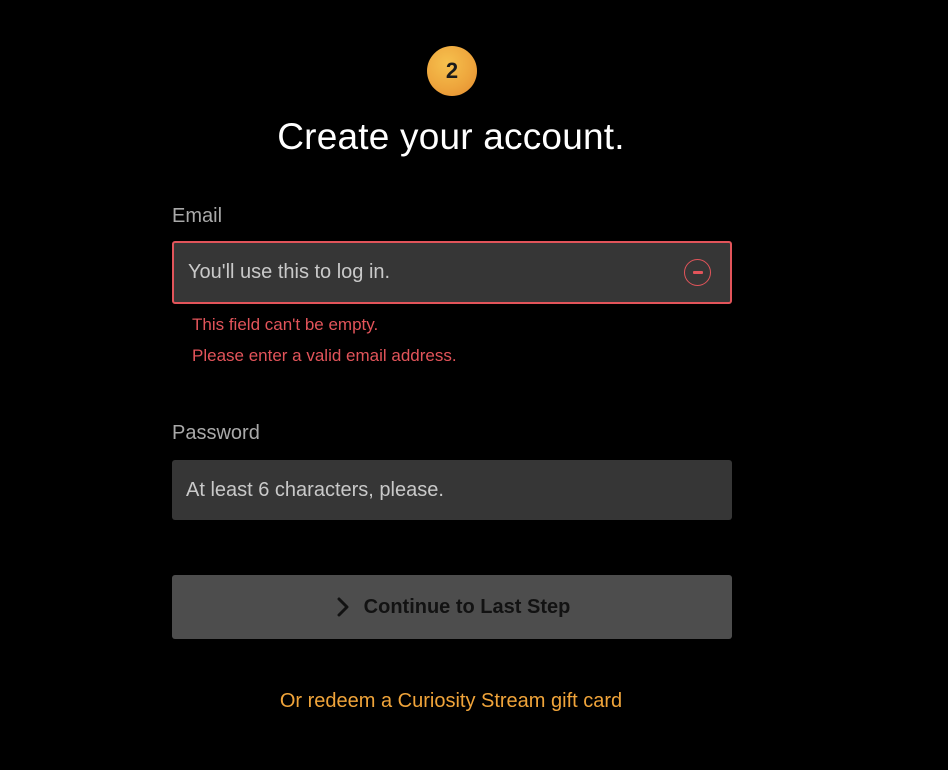  What do you see at coordinates (429, 272) in the screenshot?
I see `email-field` at bounding box center [429, 272].